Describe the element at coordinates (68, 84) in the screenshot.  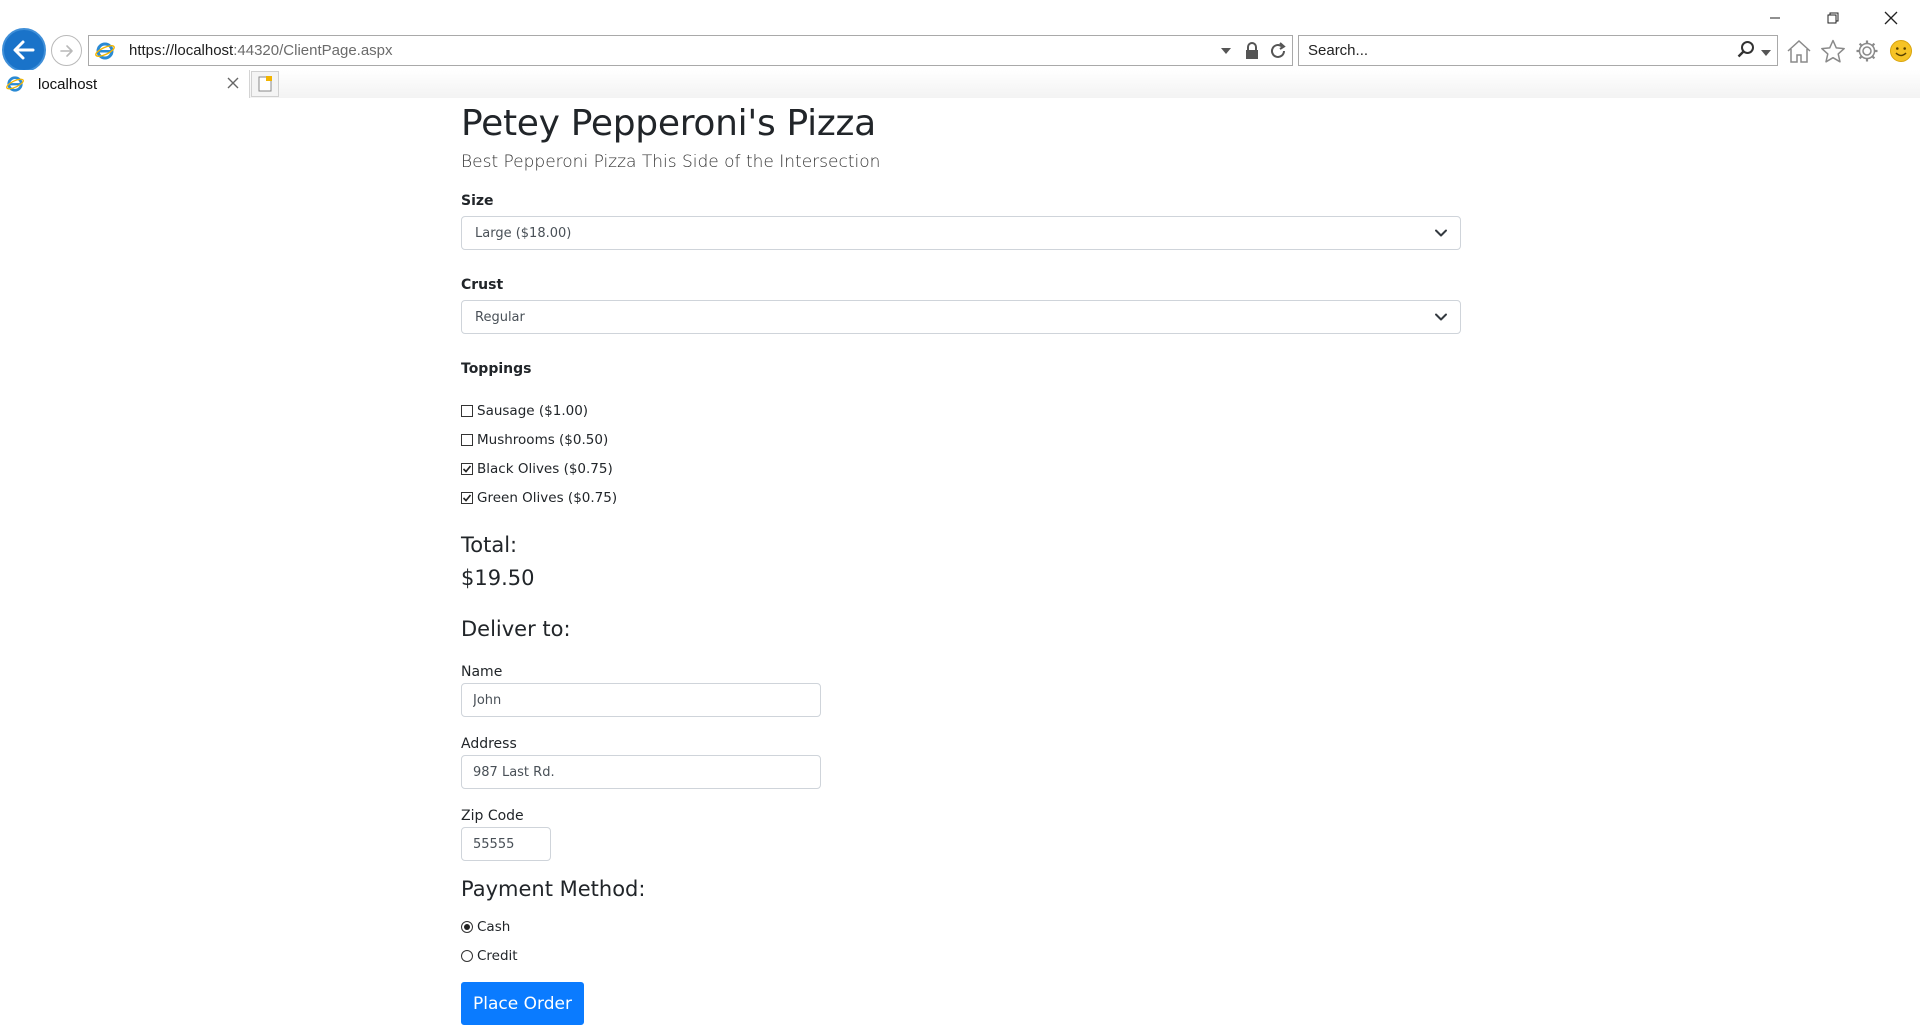
I see `tab-title: localhost` at that location.